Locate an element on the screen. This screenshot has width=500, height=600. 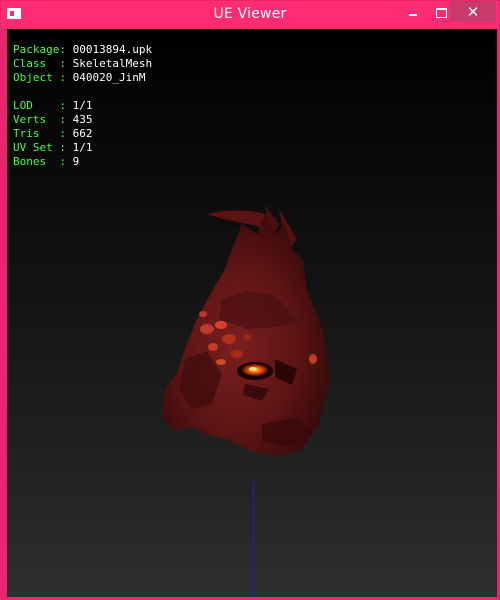
axis-line is located at coordinates (253, 539).